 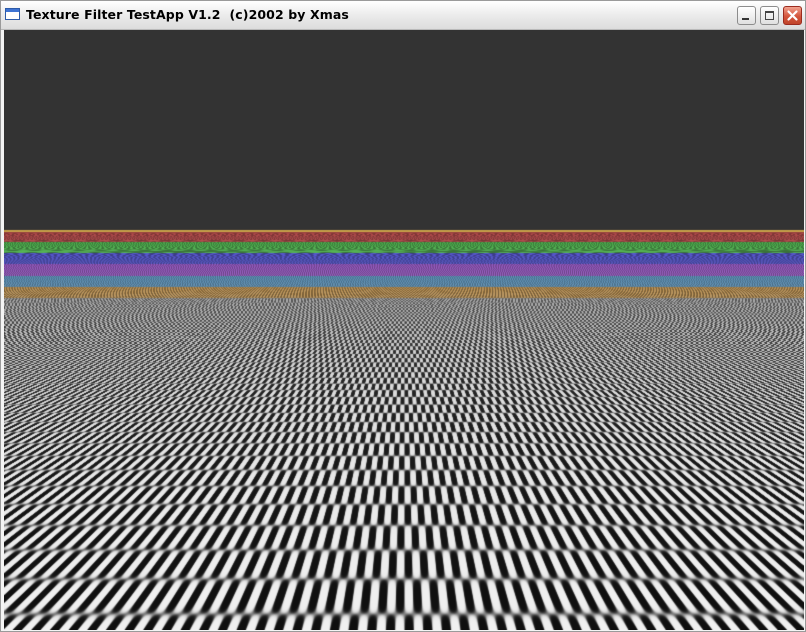 I want to click on close-button, so click(x=792, y=15).